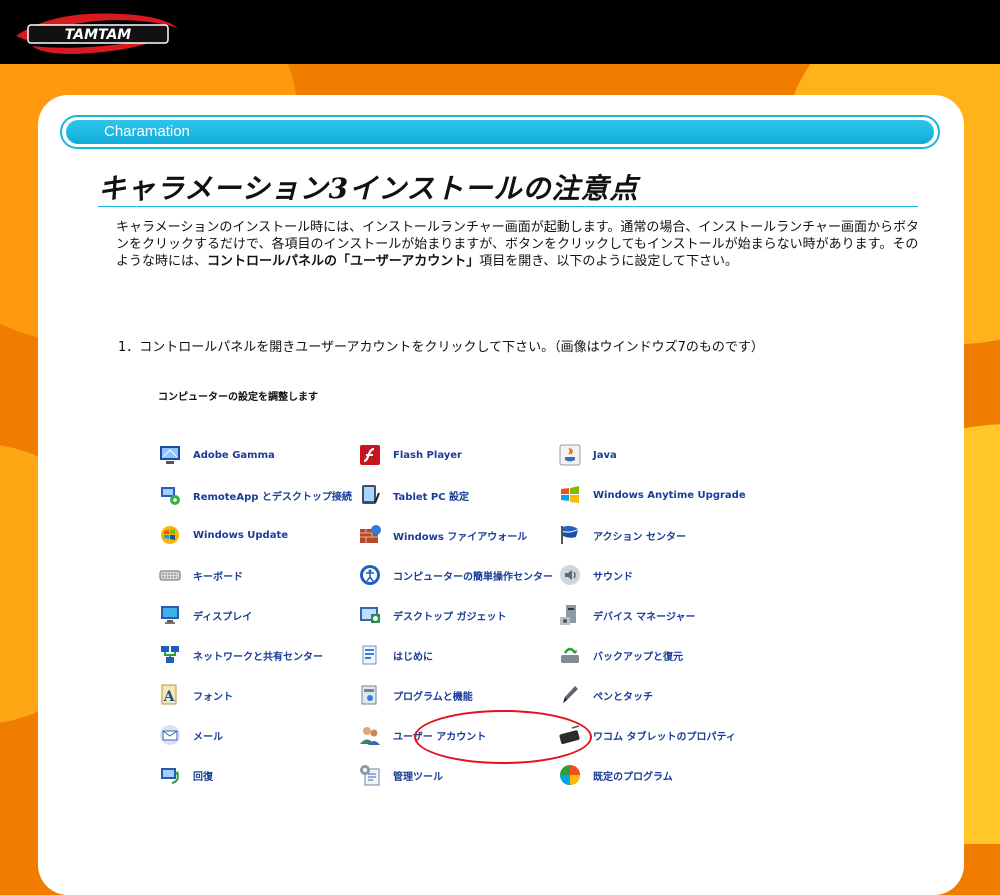 The image size is (1000, 895). I want to click on control-panel-item: RemoteApp とデスクトップ接続, so click(255, 495).